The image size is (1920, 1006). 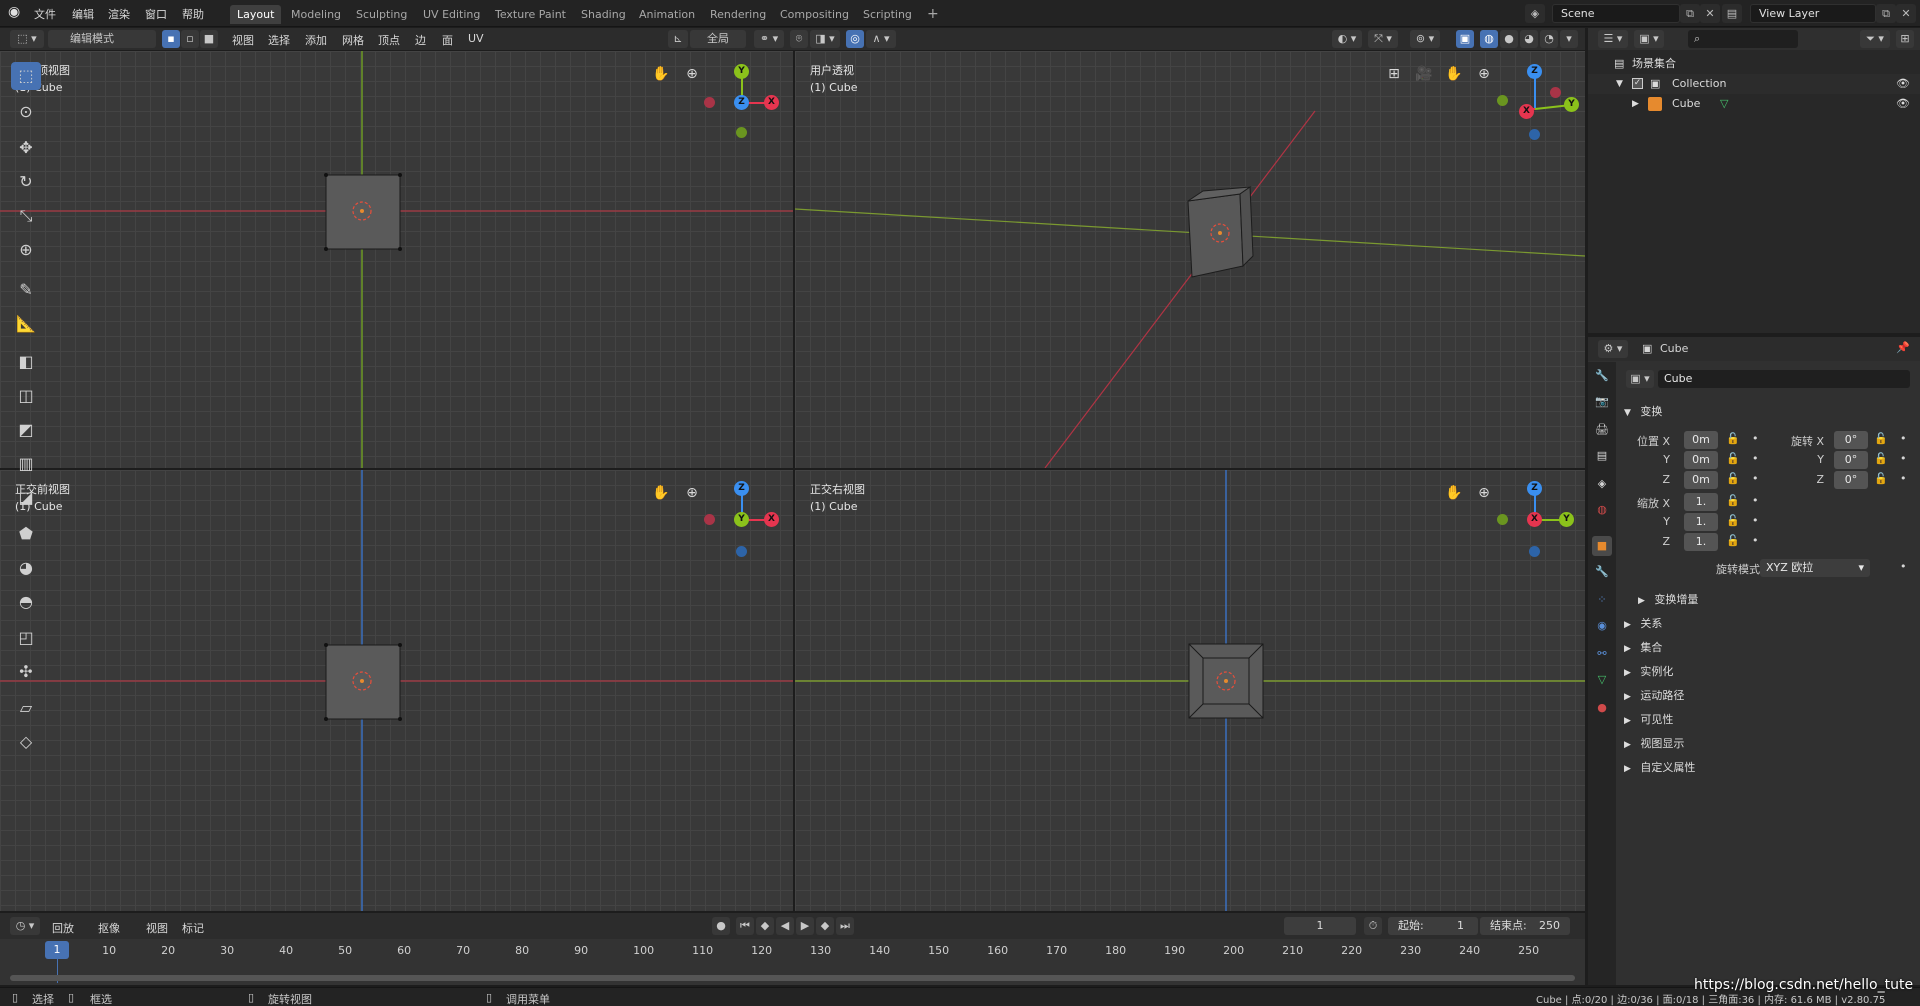 What do you see at coordinates (1602, 572) in the screenshot?
I see `modifier-tab-icon: 🔧` at bounding box center [1602, 572].